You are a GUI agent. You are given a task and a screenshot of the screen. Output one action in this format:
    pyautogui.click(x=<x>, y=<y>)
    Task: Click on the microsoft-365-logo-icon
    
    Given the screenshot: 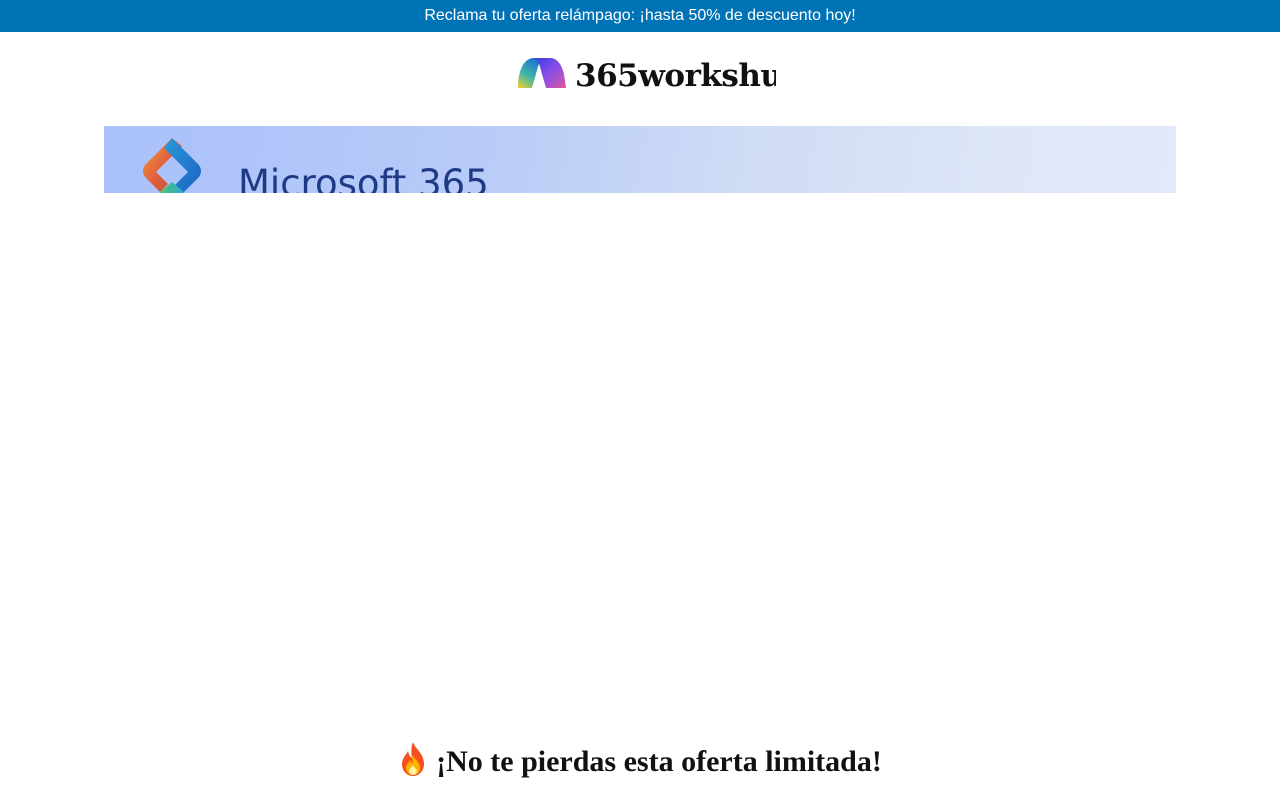 What is the action you would take?
    pyautogui.click(x=172, y=165)
    